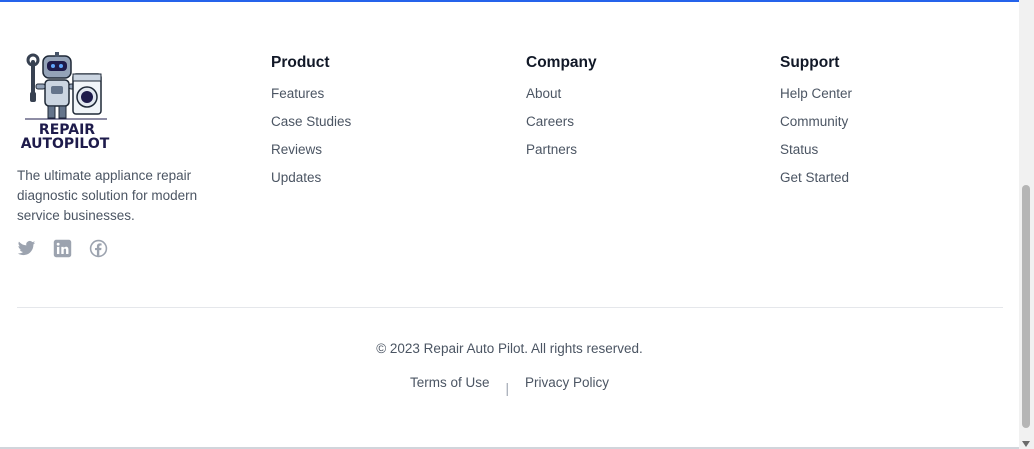 The height and width of the screenshot is (449, 1034). Describe the element at coordinates (65, 143) in the screenshot. I see `logo-text-line2: AUTOPILOT` at that location.